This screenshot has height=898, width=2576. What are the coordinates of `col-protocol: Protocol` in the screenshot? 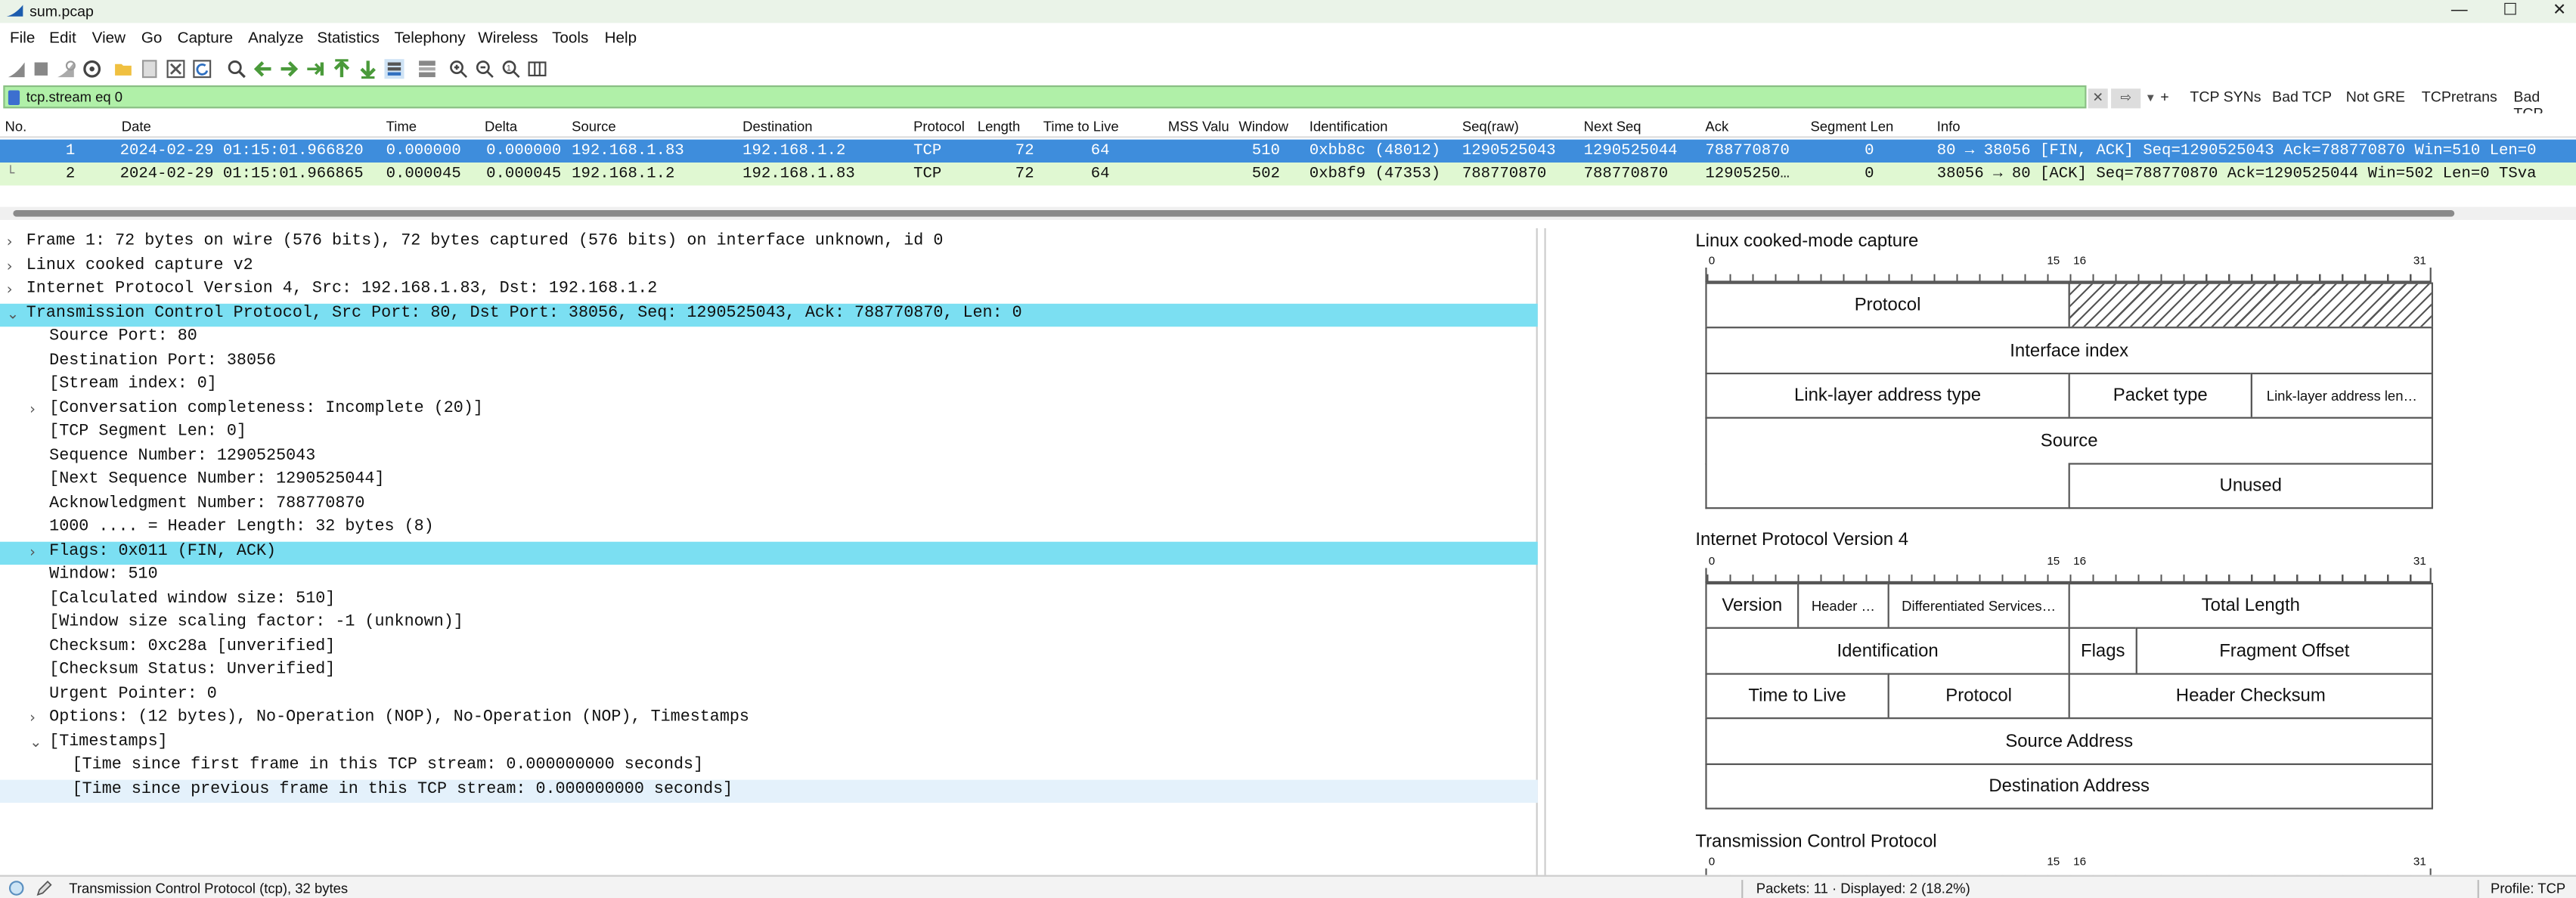 It's located at (939, 126).